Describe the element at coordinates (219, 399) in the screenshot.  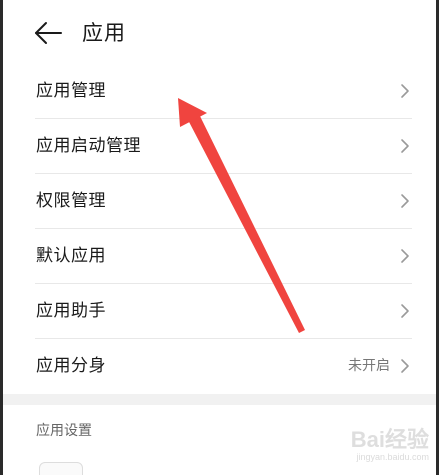
I see `section-divider` at that location.